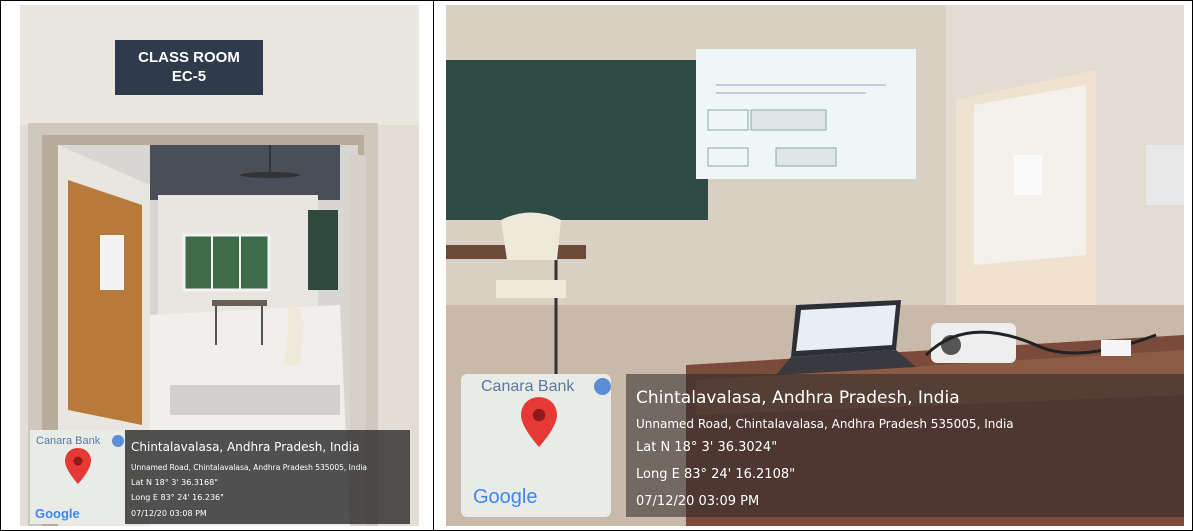 The height and width of the screenshot is (531, 1193). I want to click on room-sign-line1: CLASS ROOM, so click(189, 57).